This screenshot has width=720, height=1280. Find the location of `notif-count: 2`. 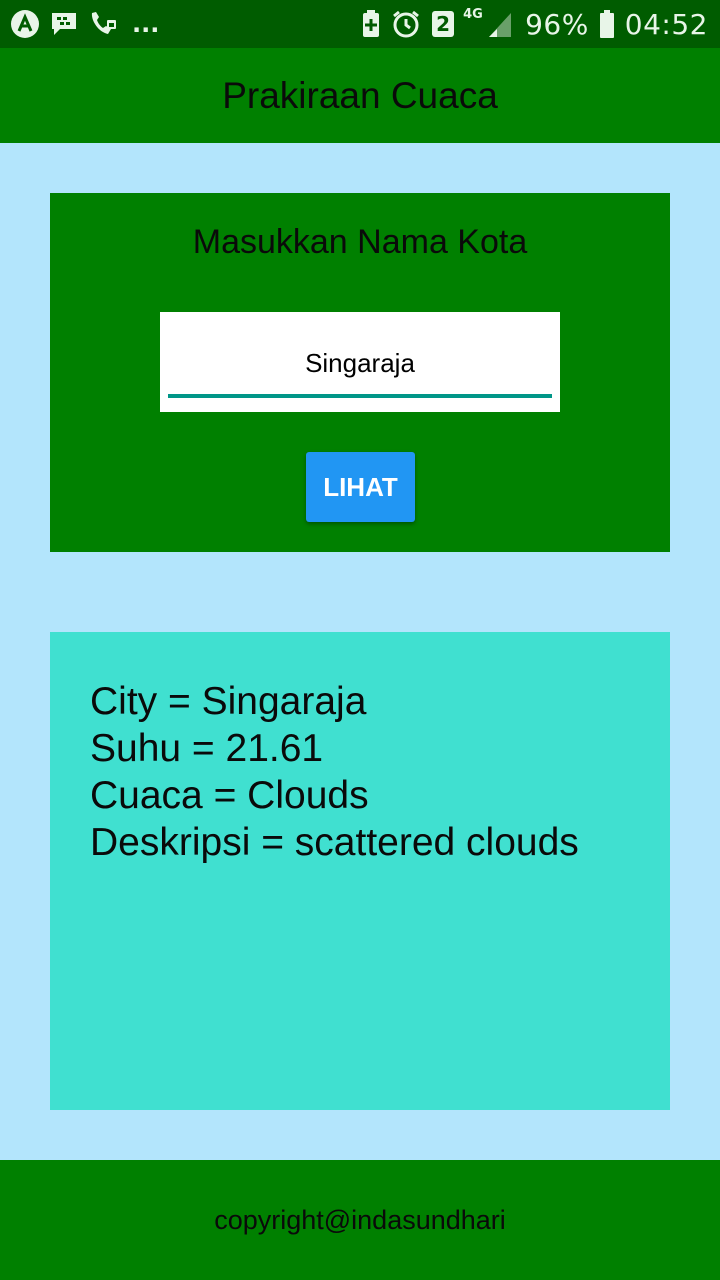

notif-count: 2 is located at coordinates (443, 24).